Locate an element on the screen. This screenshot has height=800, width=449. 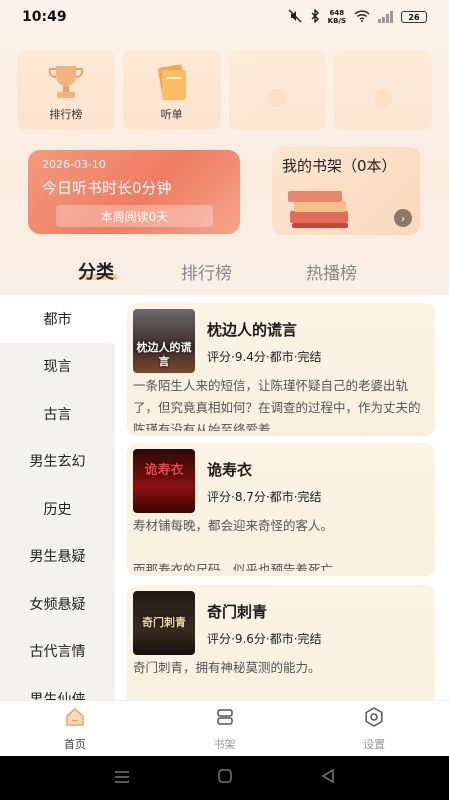
book-cover: 奇门刺青 is located at coordinates (164, 623).